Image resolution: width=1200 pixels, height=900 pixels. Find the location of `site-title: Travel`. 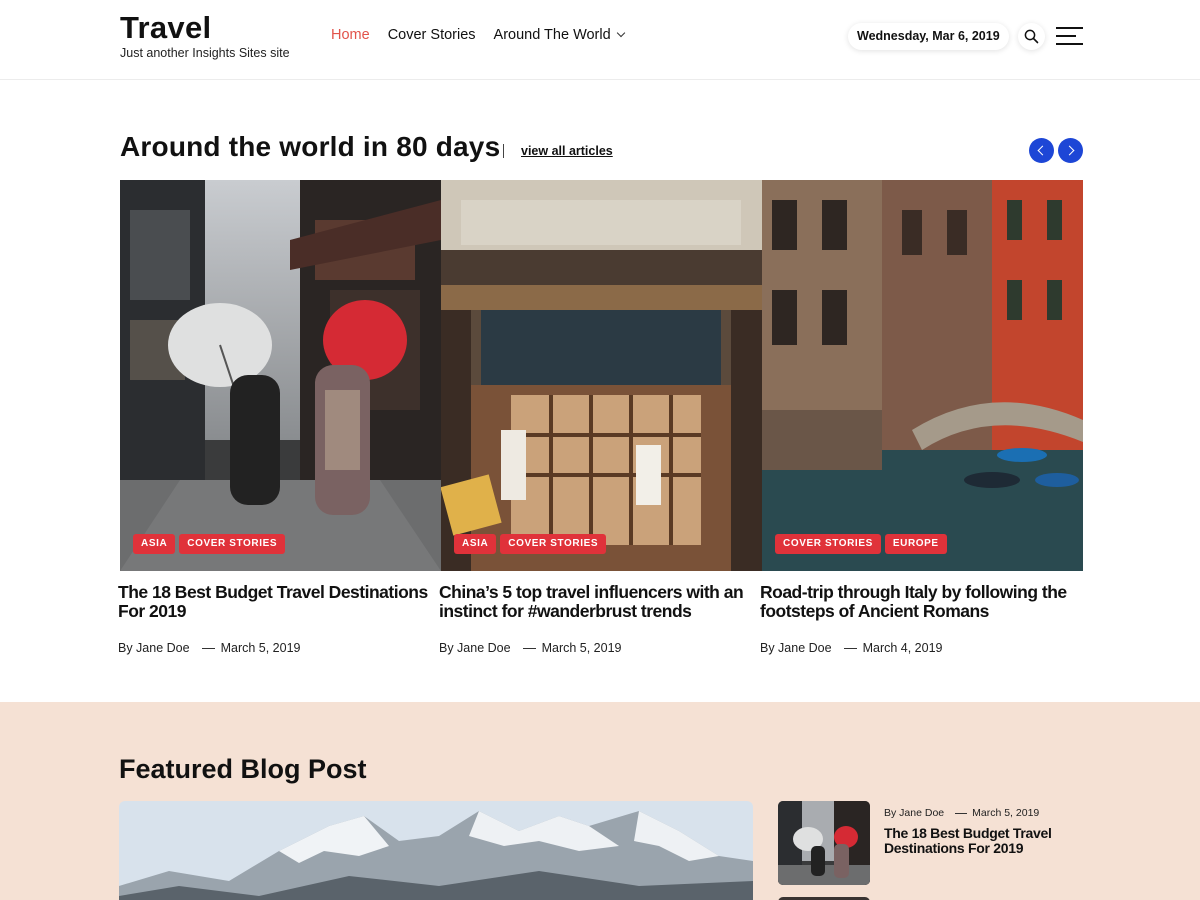

site-title: Travel is located at coordinates (165, 28).